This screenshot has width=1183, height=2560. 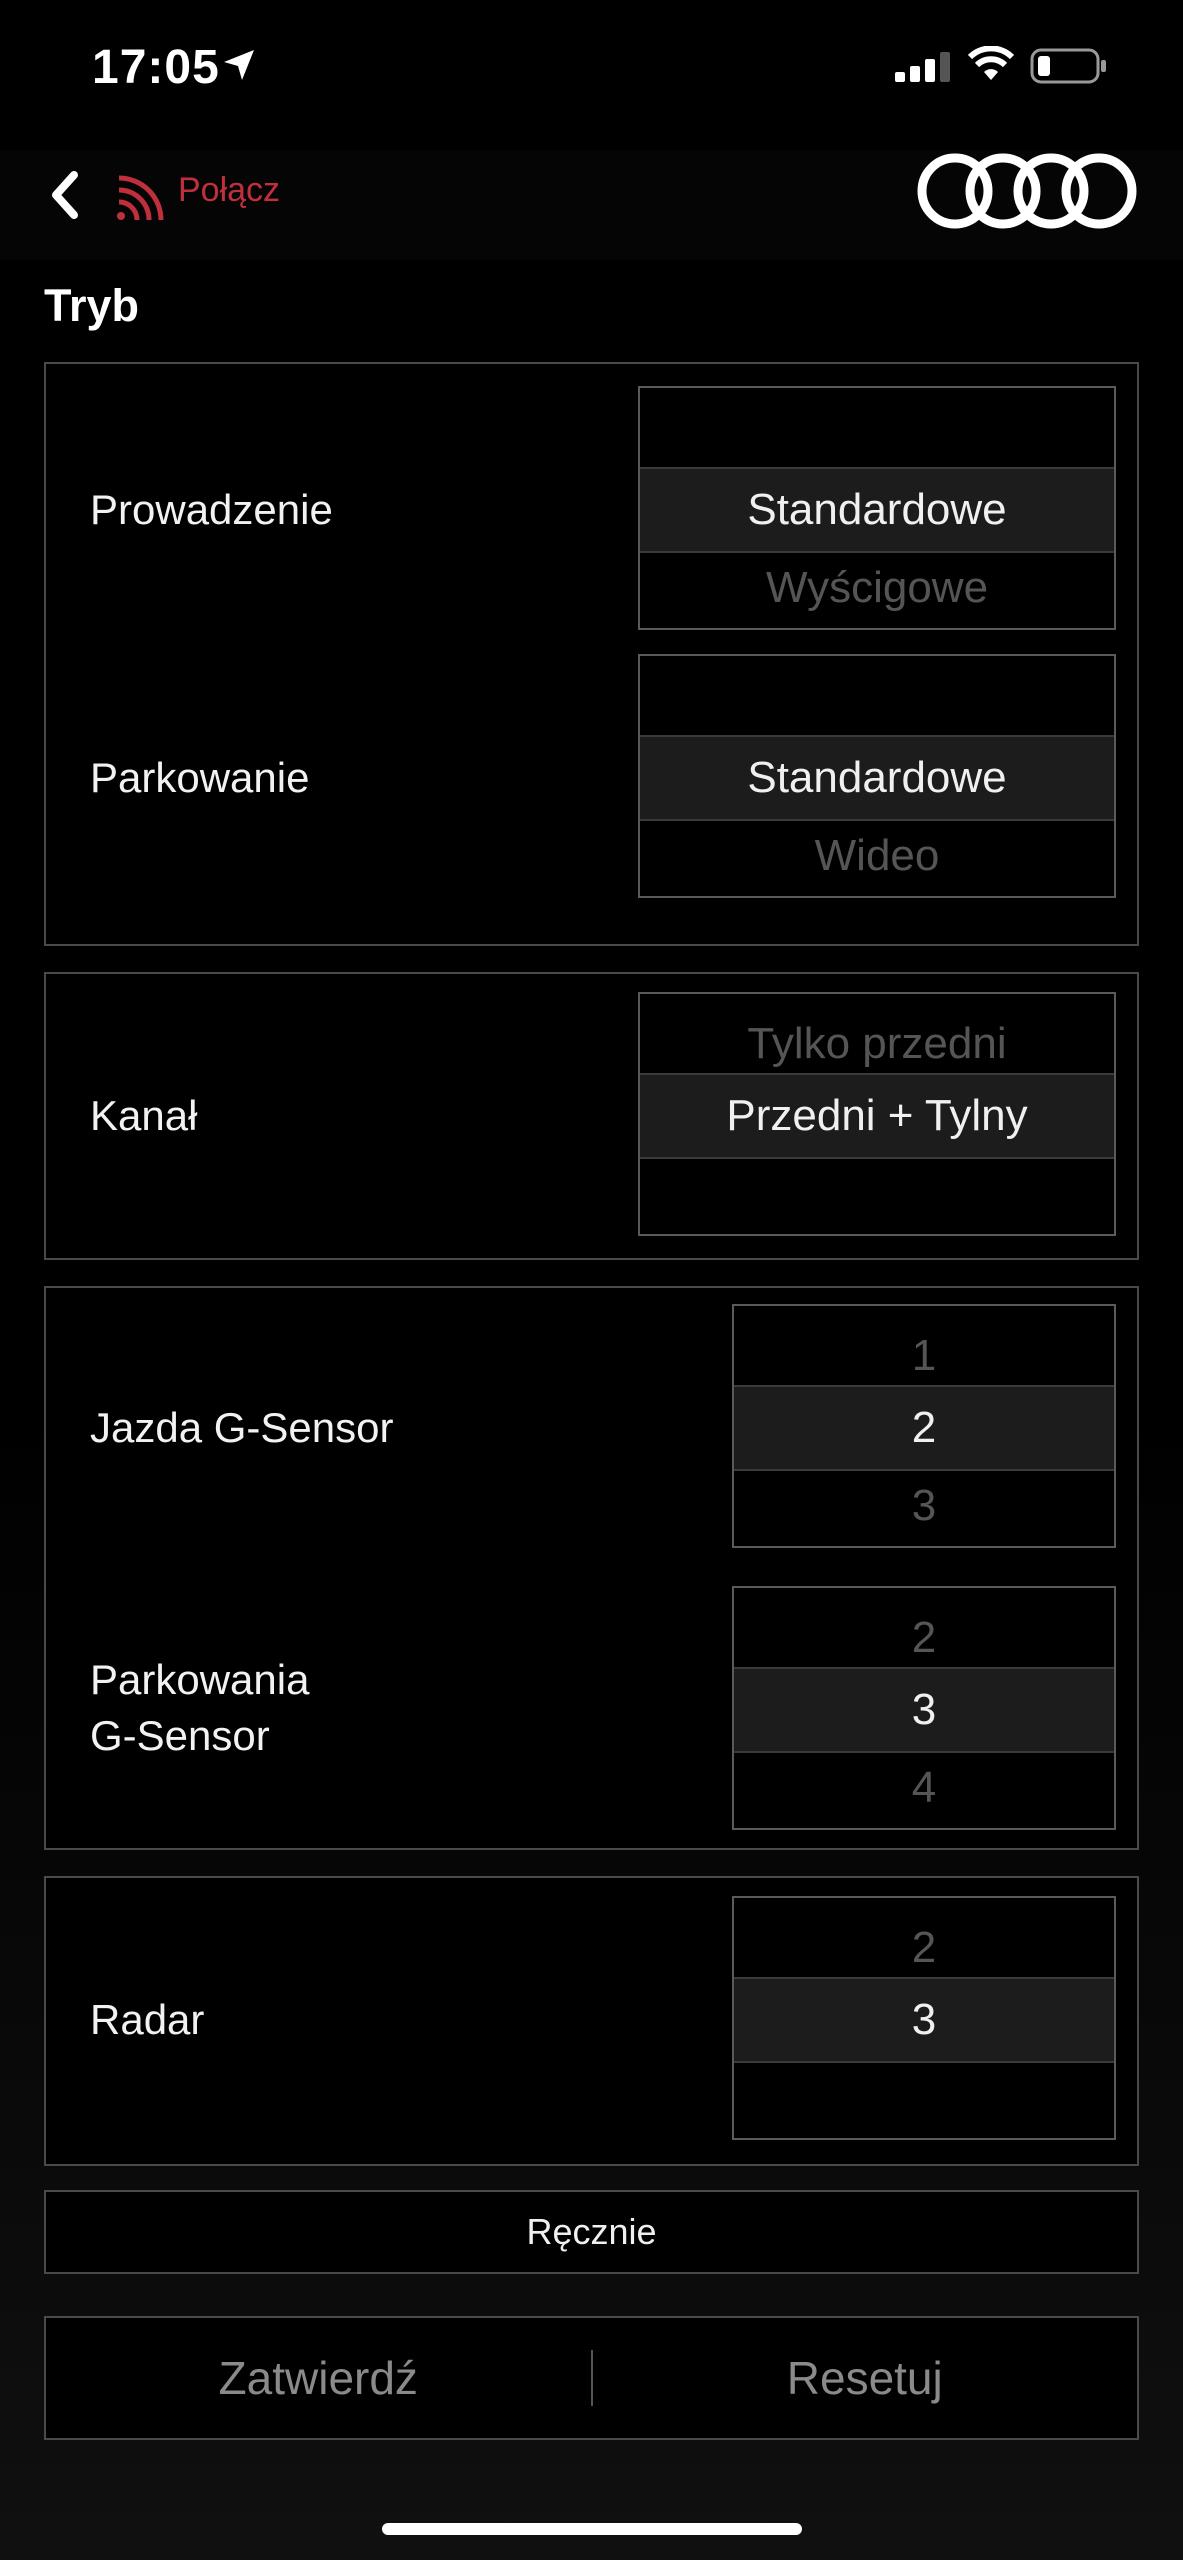 I want to click on radar-label: Radar, so click(x=147, y=2019).